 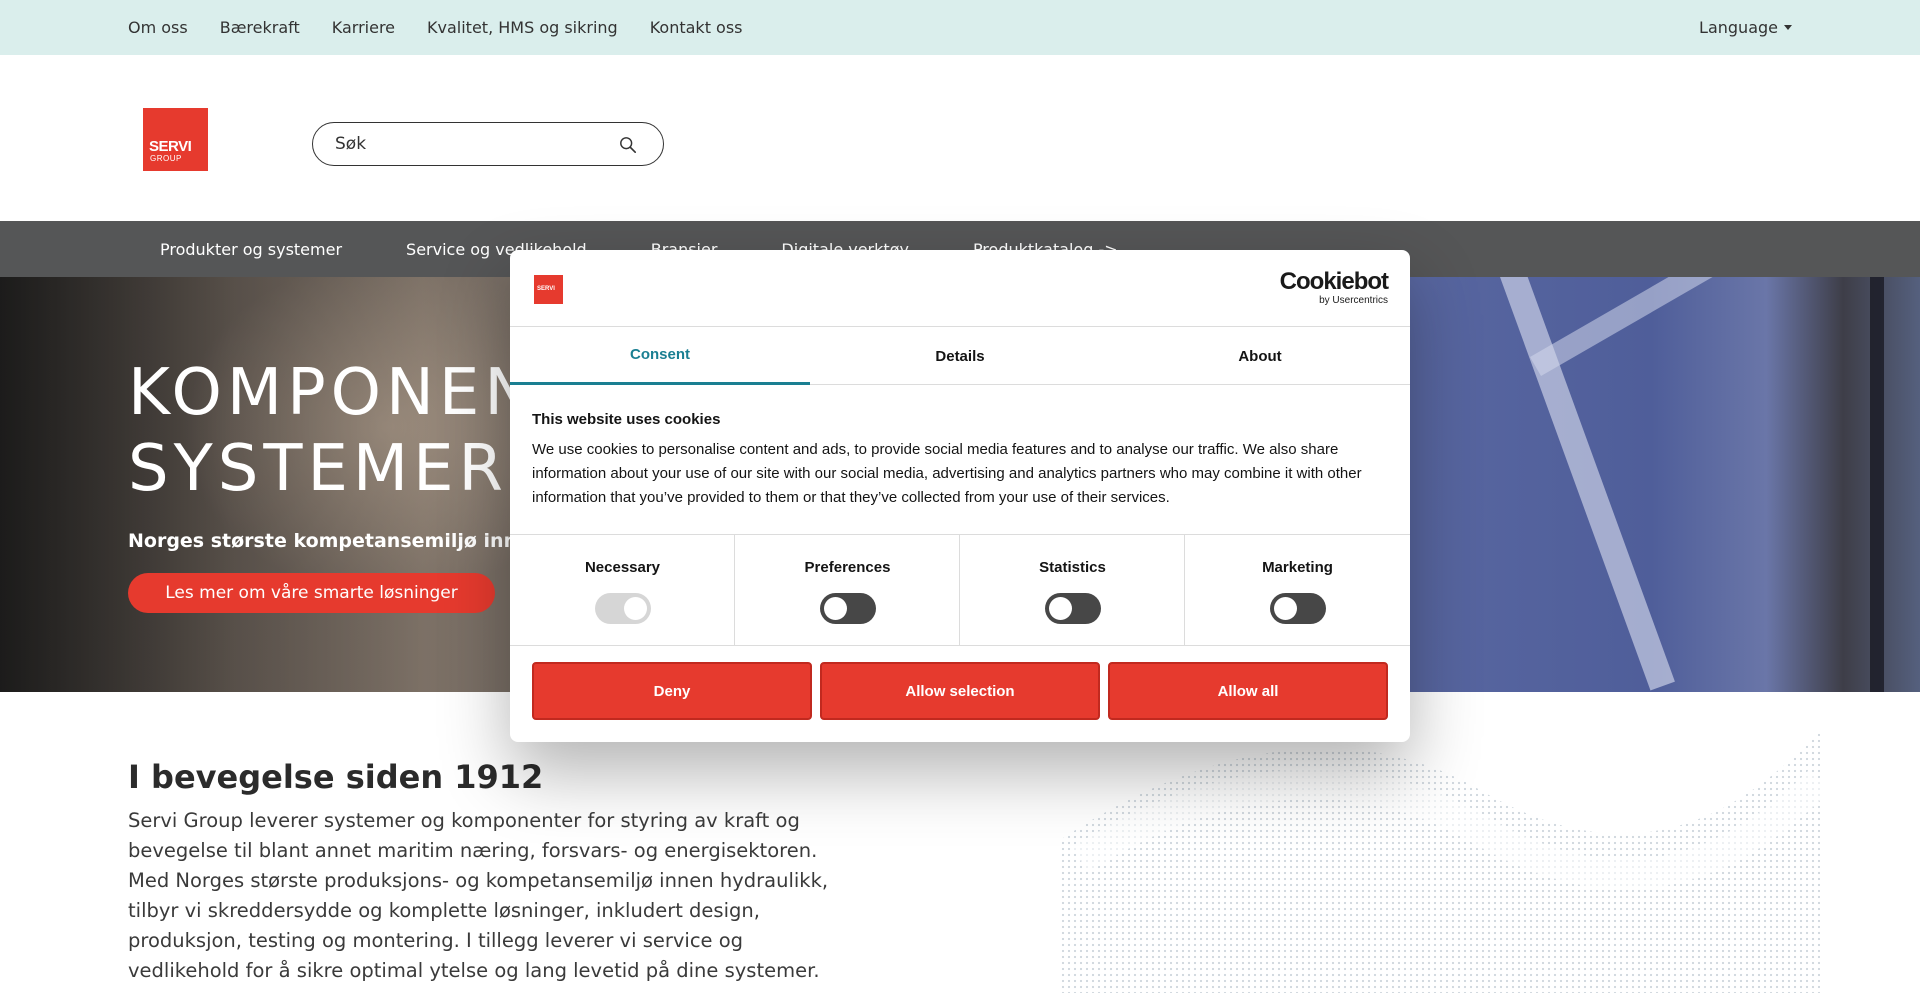 I want to click on search-input, so click(x=470, y=144).